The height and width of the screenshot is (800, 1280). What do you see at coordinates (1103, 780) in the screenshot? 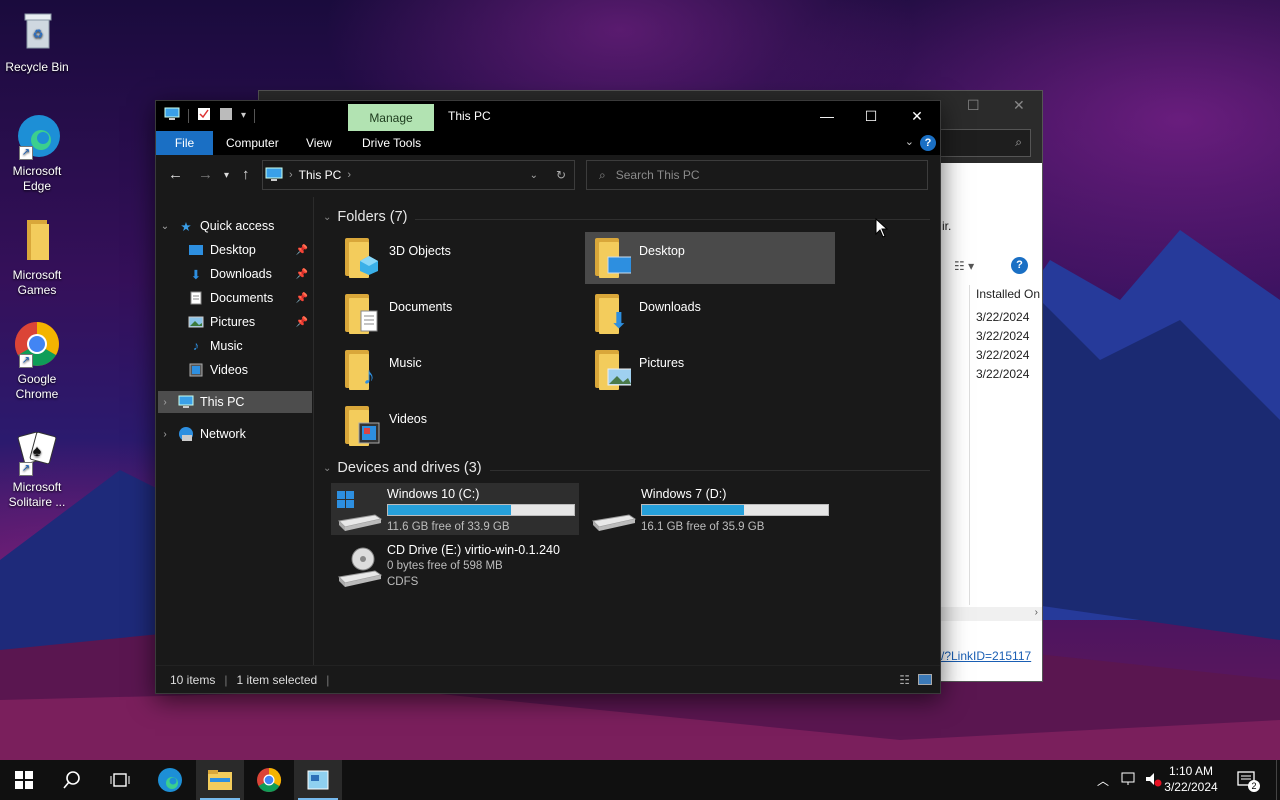
I see `show-hidden-icons-icon: ︿` at bounding box center [1103, 780].